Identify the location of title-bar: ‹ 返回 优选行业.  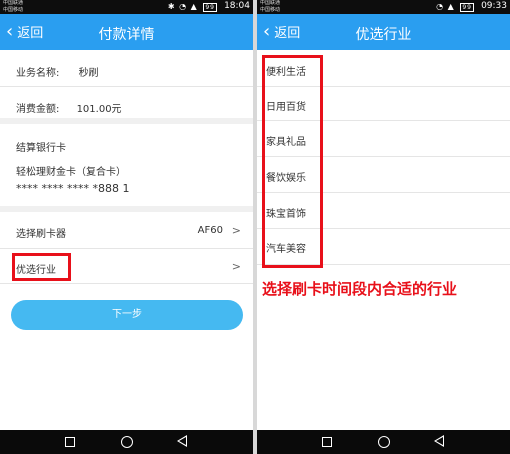
(383, 32).